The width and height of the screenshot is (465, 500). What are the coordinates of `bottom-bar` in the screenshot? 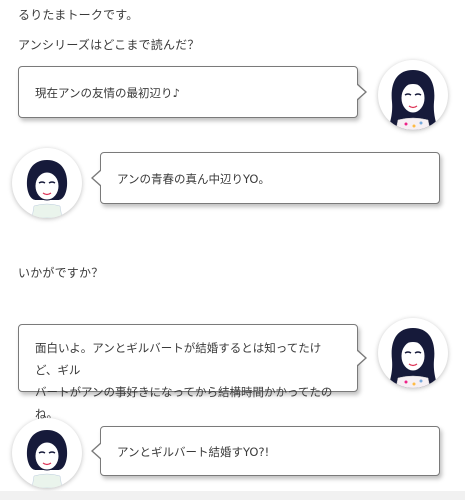 It's located at (232, 495).